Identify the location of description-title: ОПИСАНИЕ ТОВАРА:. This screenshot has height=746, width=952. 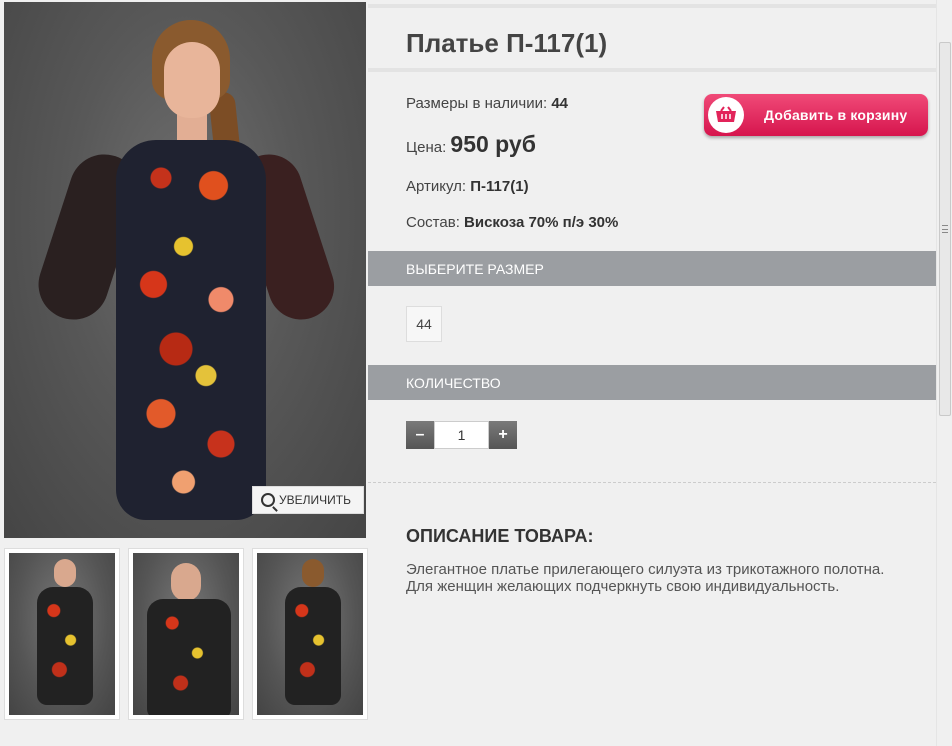
(500, 536).